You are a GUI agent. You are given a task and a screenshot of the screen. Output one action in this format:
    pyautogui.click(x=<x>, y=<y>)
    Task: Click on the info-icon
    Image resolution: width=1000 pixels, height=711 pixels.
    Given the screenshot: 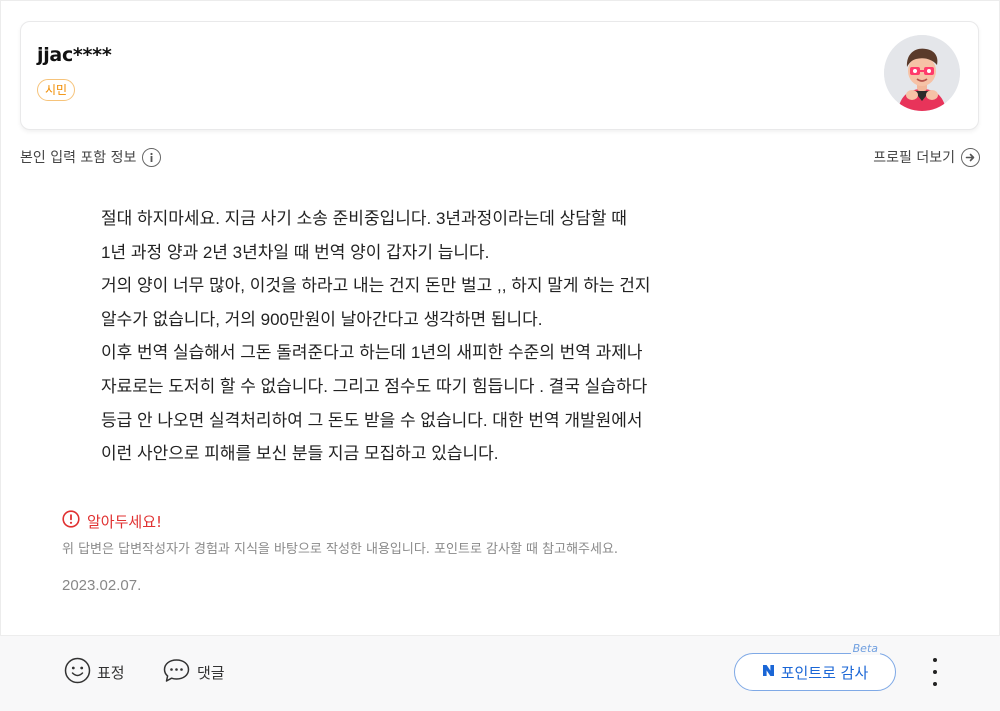 What is the action you would take?
    pyautogui.click(x=152, y=157)
    